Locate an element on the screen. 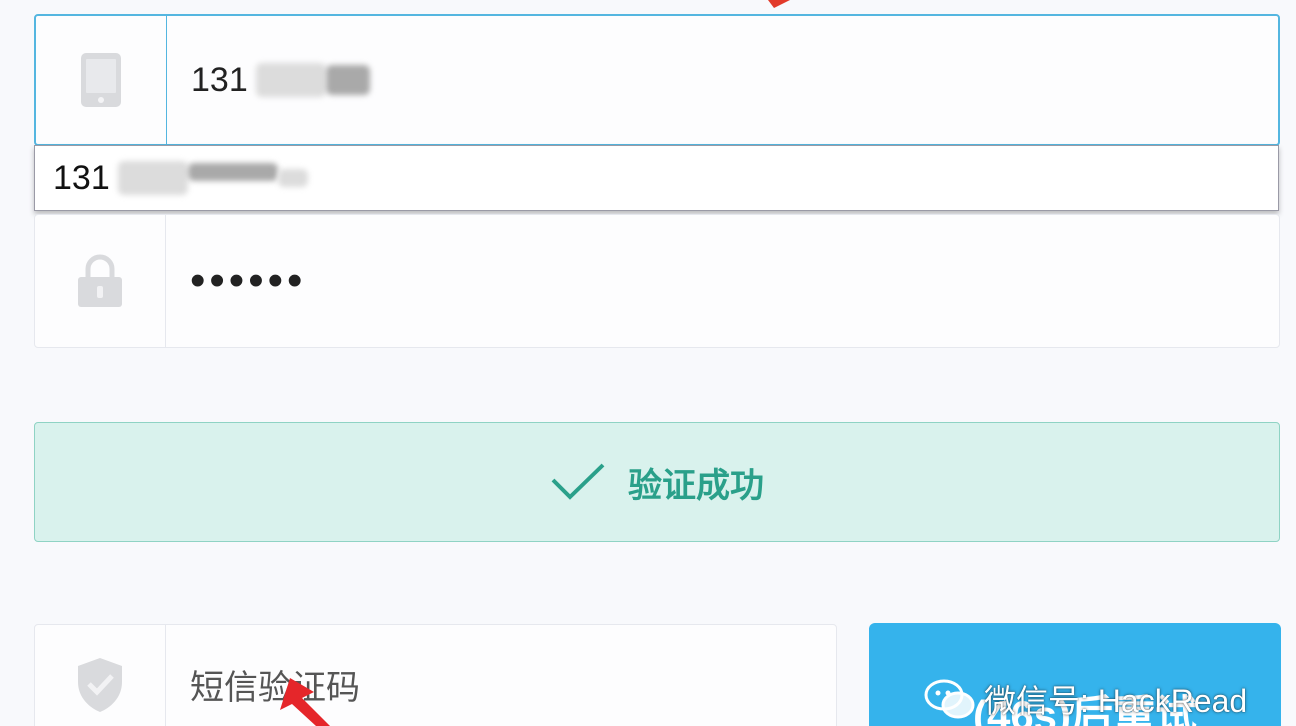  suggestion-redaction-tail is located at coordinates (292, 178).